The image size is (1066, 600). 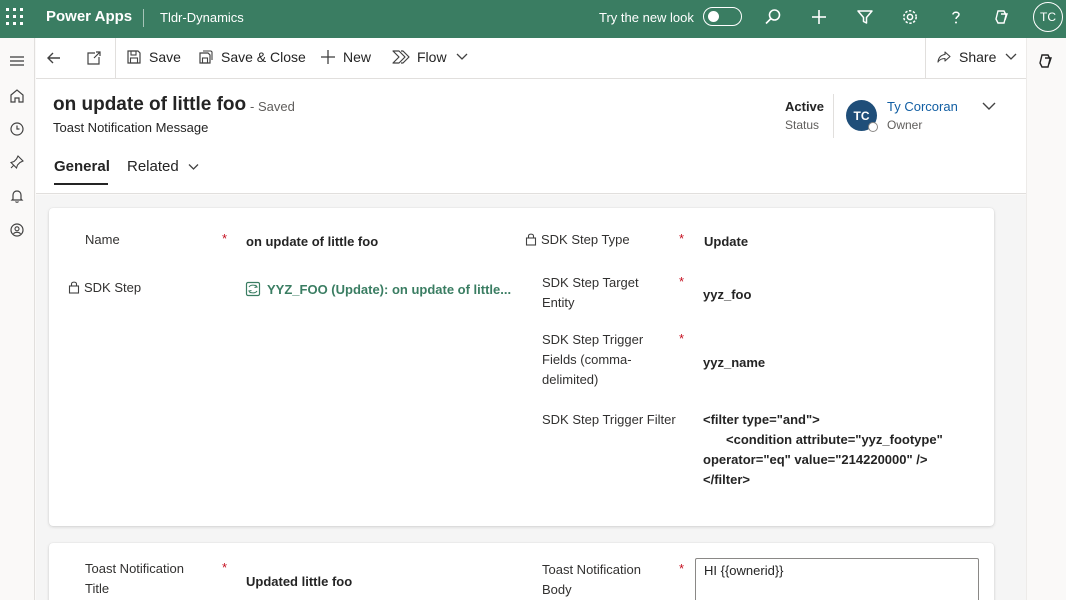 I want to click on share-button-label: Share, so click(x=978, y=57).